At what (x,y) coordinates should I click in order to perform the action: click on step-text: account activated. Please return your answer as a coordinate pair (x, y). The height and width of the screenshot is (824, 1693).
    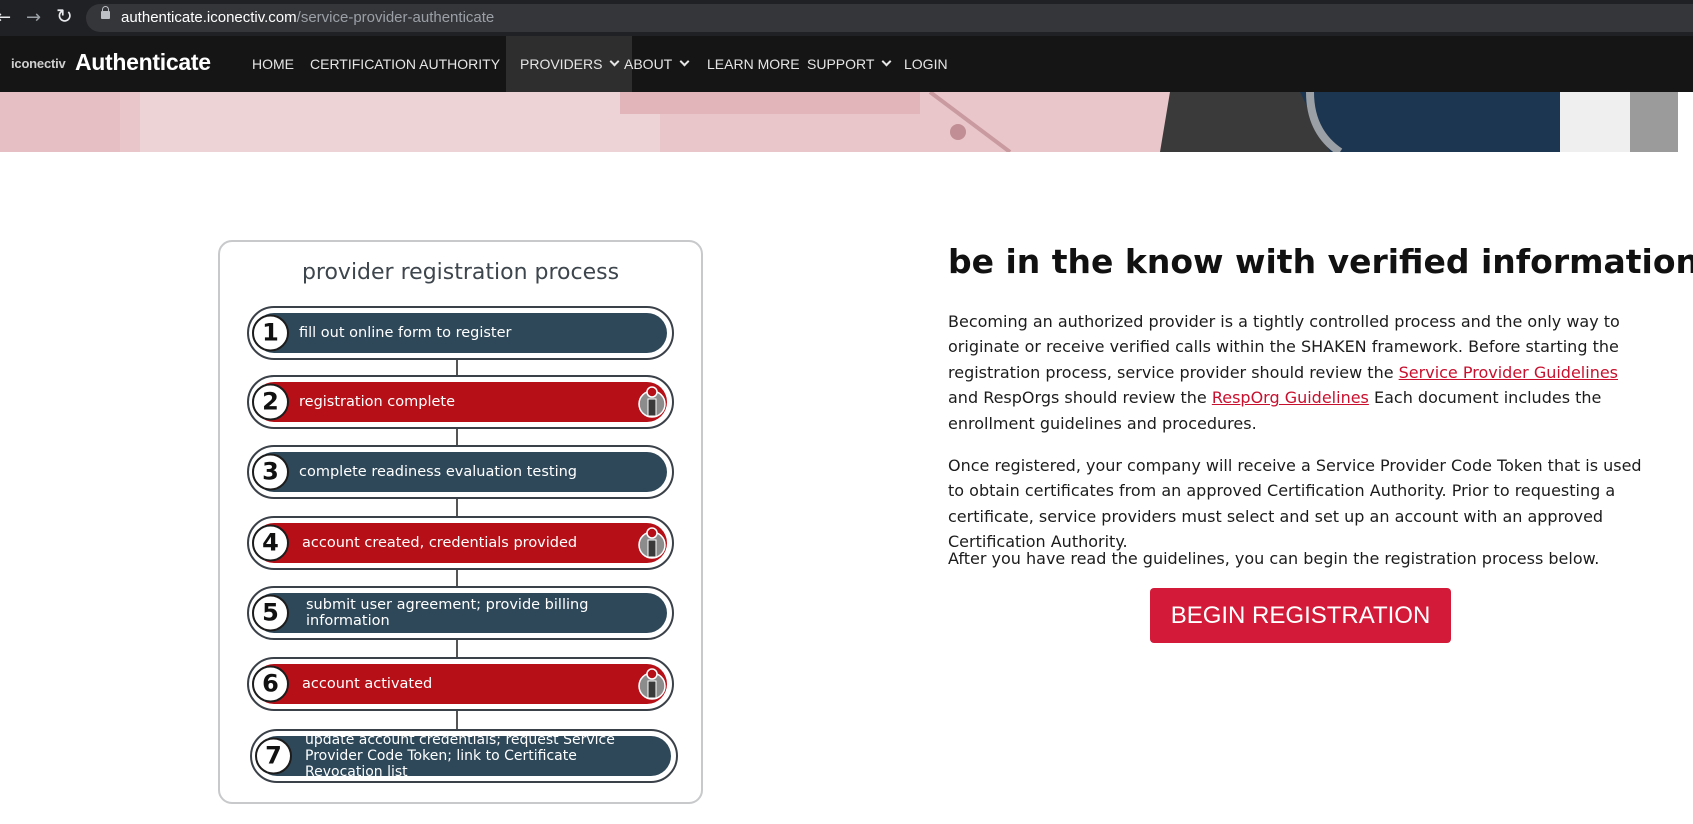
    Looking at the image, I should click on (367, 684).